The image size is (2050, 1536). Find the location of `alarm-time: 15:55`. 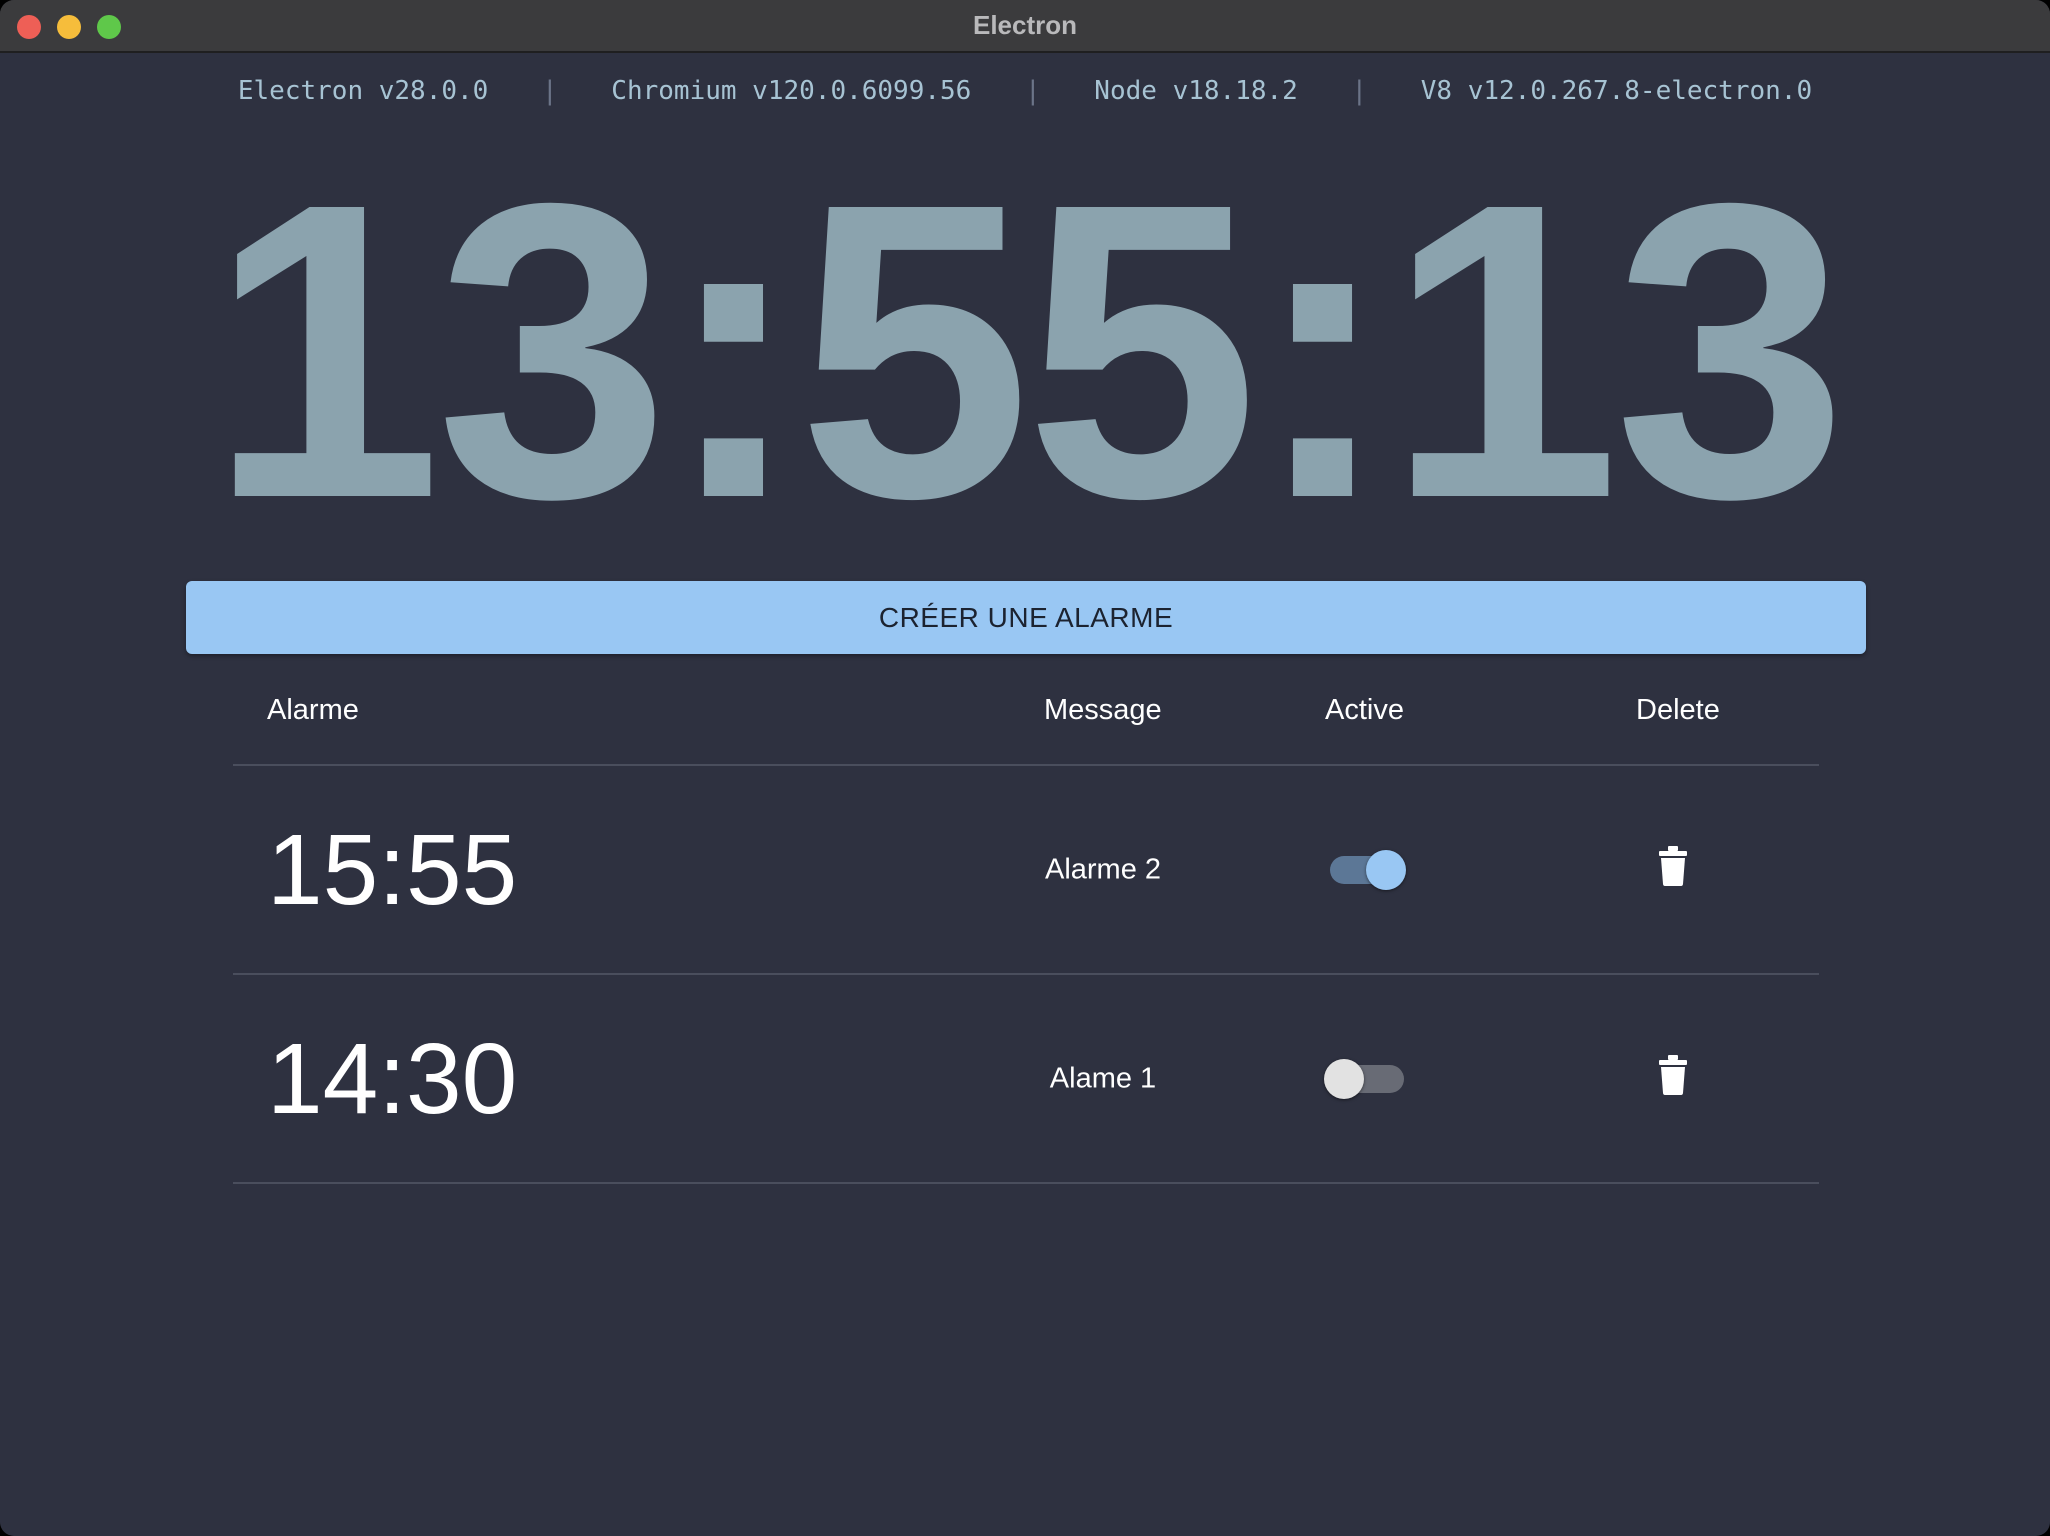

alarm-time: 15:55 is located at coordinates (392, 869).